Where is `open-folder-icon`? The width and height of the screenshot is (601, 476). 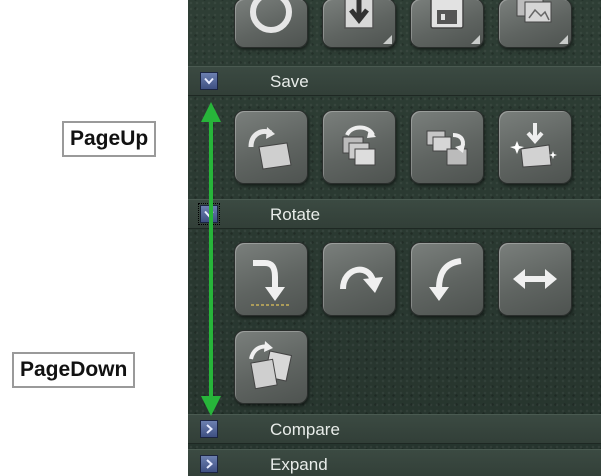
open-folder-icon is located at coordinates (270, 148).